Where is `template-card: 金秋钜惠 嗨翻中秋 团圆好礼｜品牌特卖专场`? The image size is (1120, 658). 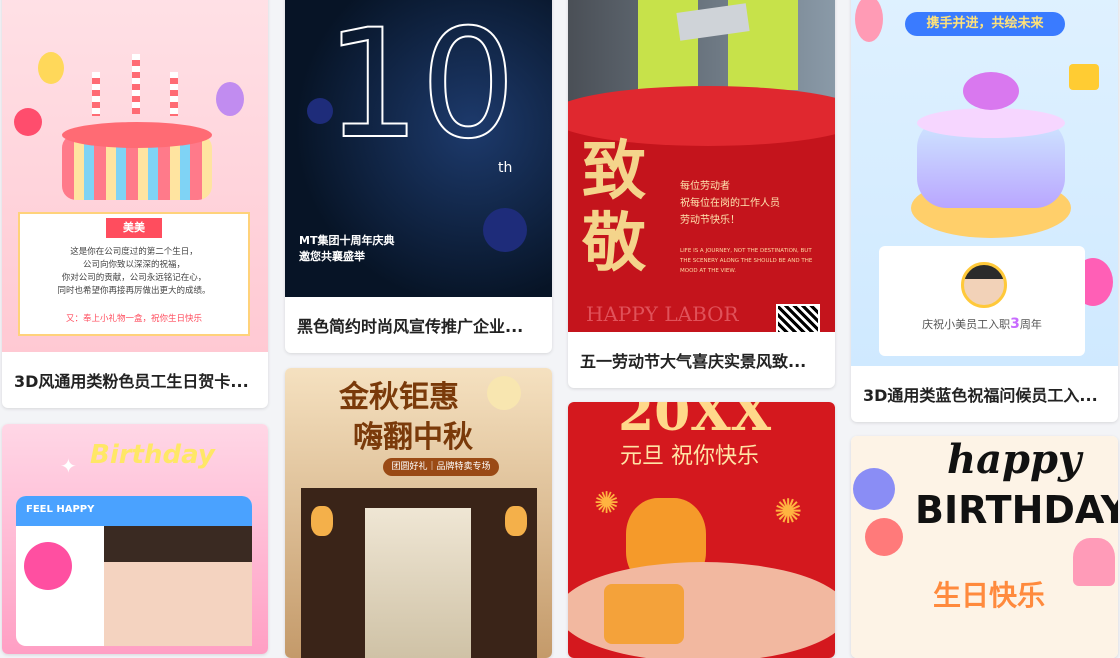
template-card: 金秋钜惠 嗨翻中秋 团圆好礼｜品牌特卖专场 is located at coordinates (418, 513).